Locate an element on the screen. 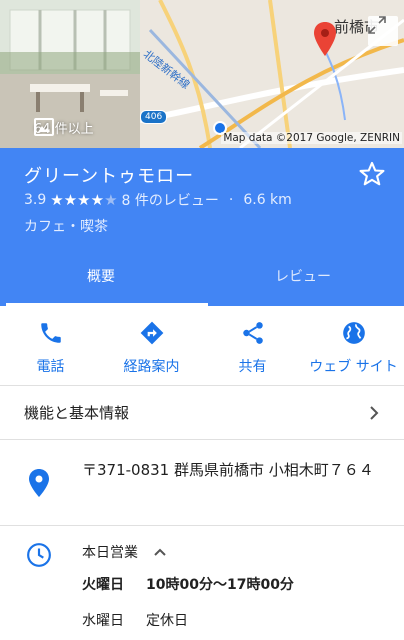  review-count: 8 件のレビュー is located at coordinates (170, 201).